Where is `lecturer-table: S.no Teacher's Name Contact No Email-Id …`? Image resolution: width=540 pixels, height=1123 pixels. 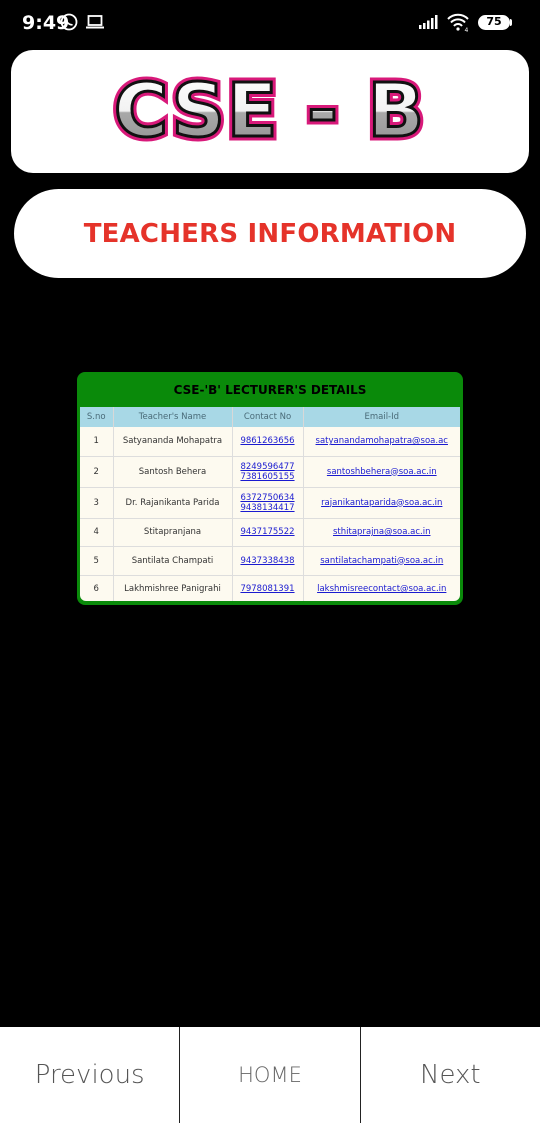
lecturer-table: S.no Teacher's Name Contact No Email-Id … is located at coordinates (270, 504).